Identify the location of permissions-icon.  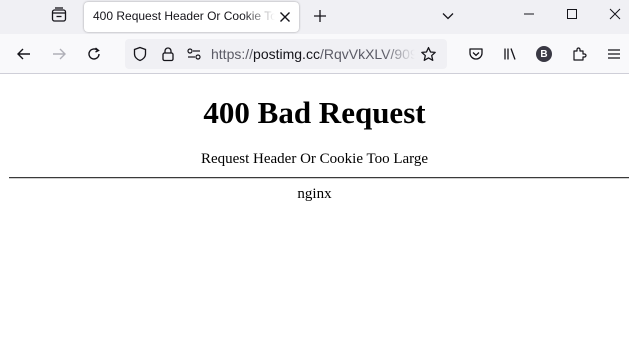
(194, 54).